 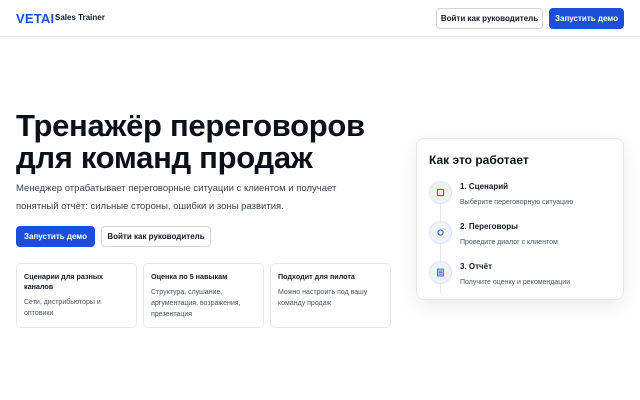 I want to click on feature-title: Сценарии для разных каналов, so click(x=64, y=281).